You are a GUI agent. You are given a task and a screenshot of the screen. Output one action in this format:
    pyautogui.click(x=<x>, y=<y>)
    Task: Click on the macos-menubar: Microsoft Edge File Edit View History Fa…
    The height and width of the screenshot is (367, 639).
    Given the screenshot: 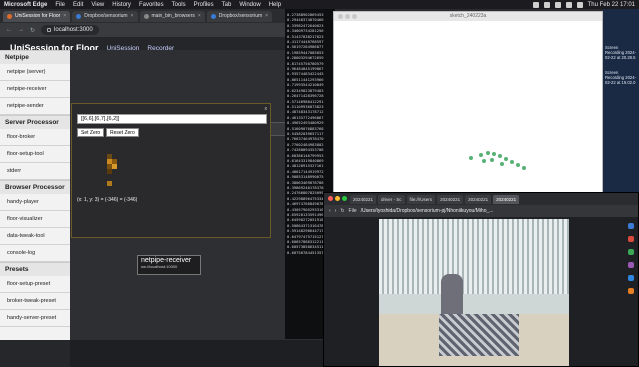 What is the action you would take?
    pyautogui.click(x=319, y=4)
    